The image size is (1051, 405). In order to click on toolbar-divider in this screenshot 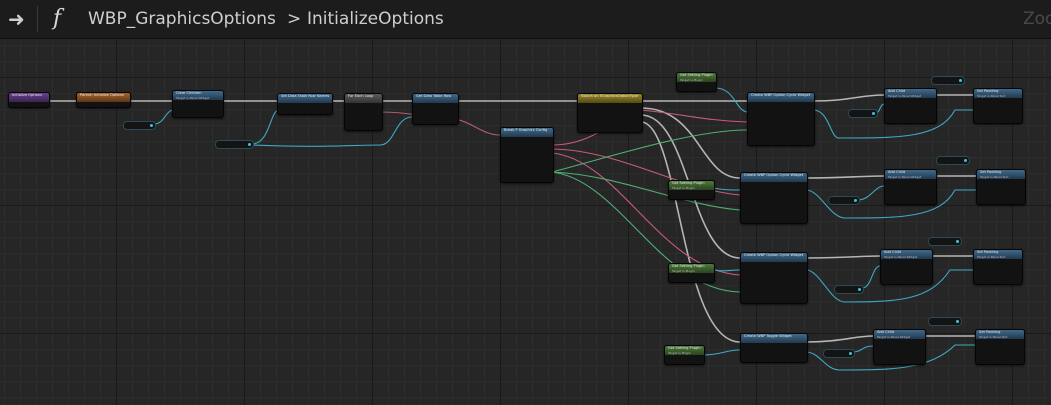, I will do `click(37, 19)`.